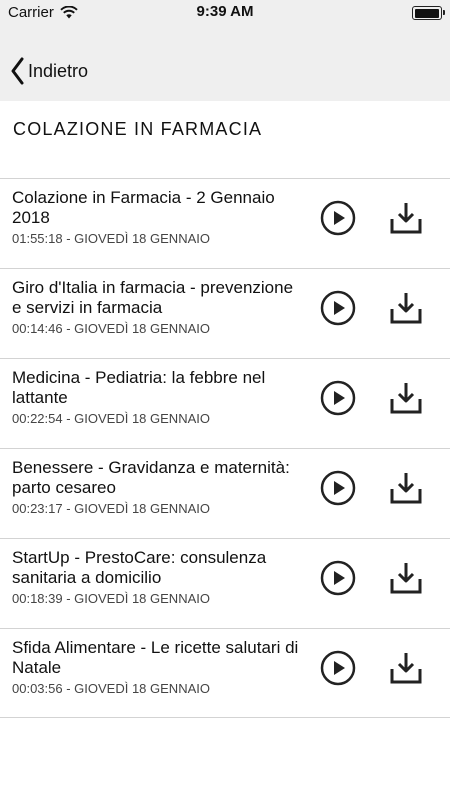 The width and height of the screenshot is (450, 800). I want to click on back-label: Indietro, so click(58, 70).